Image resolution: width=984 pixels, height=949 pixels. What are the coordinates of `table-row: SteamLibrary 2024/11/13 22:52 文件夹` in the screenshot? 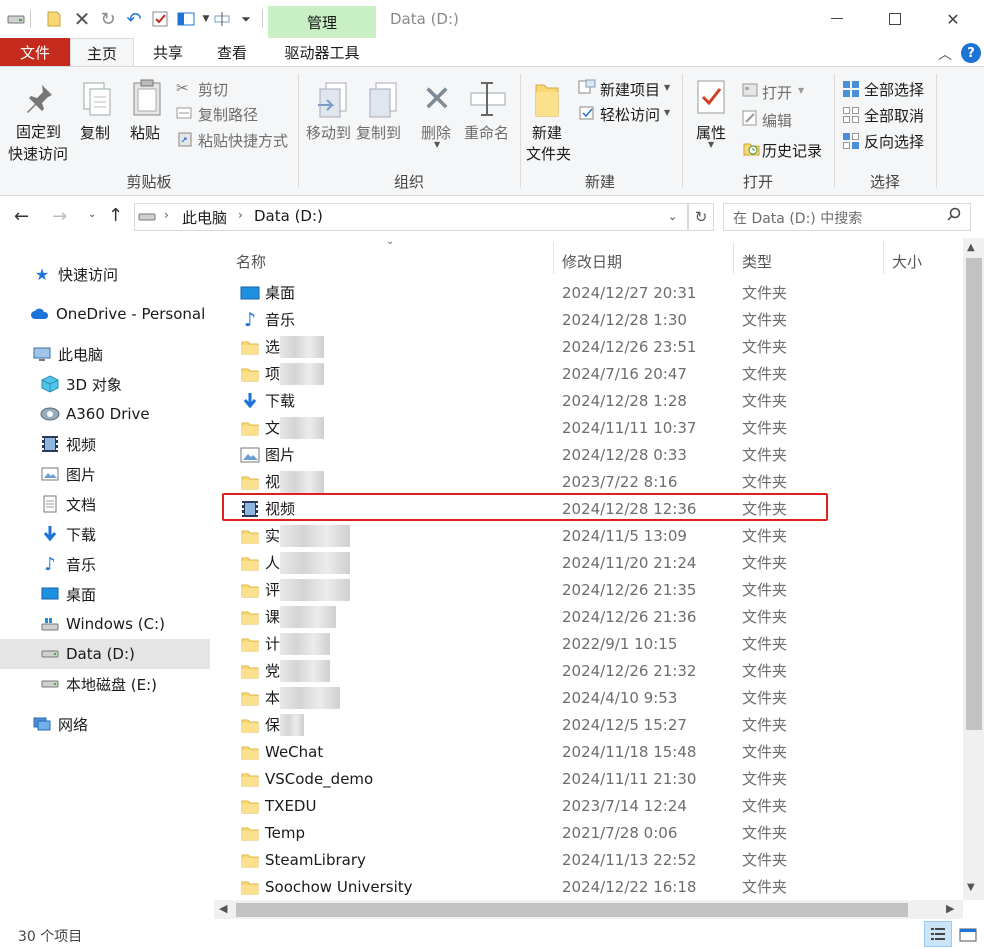 It's located at (587, 859).